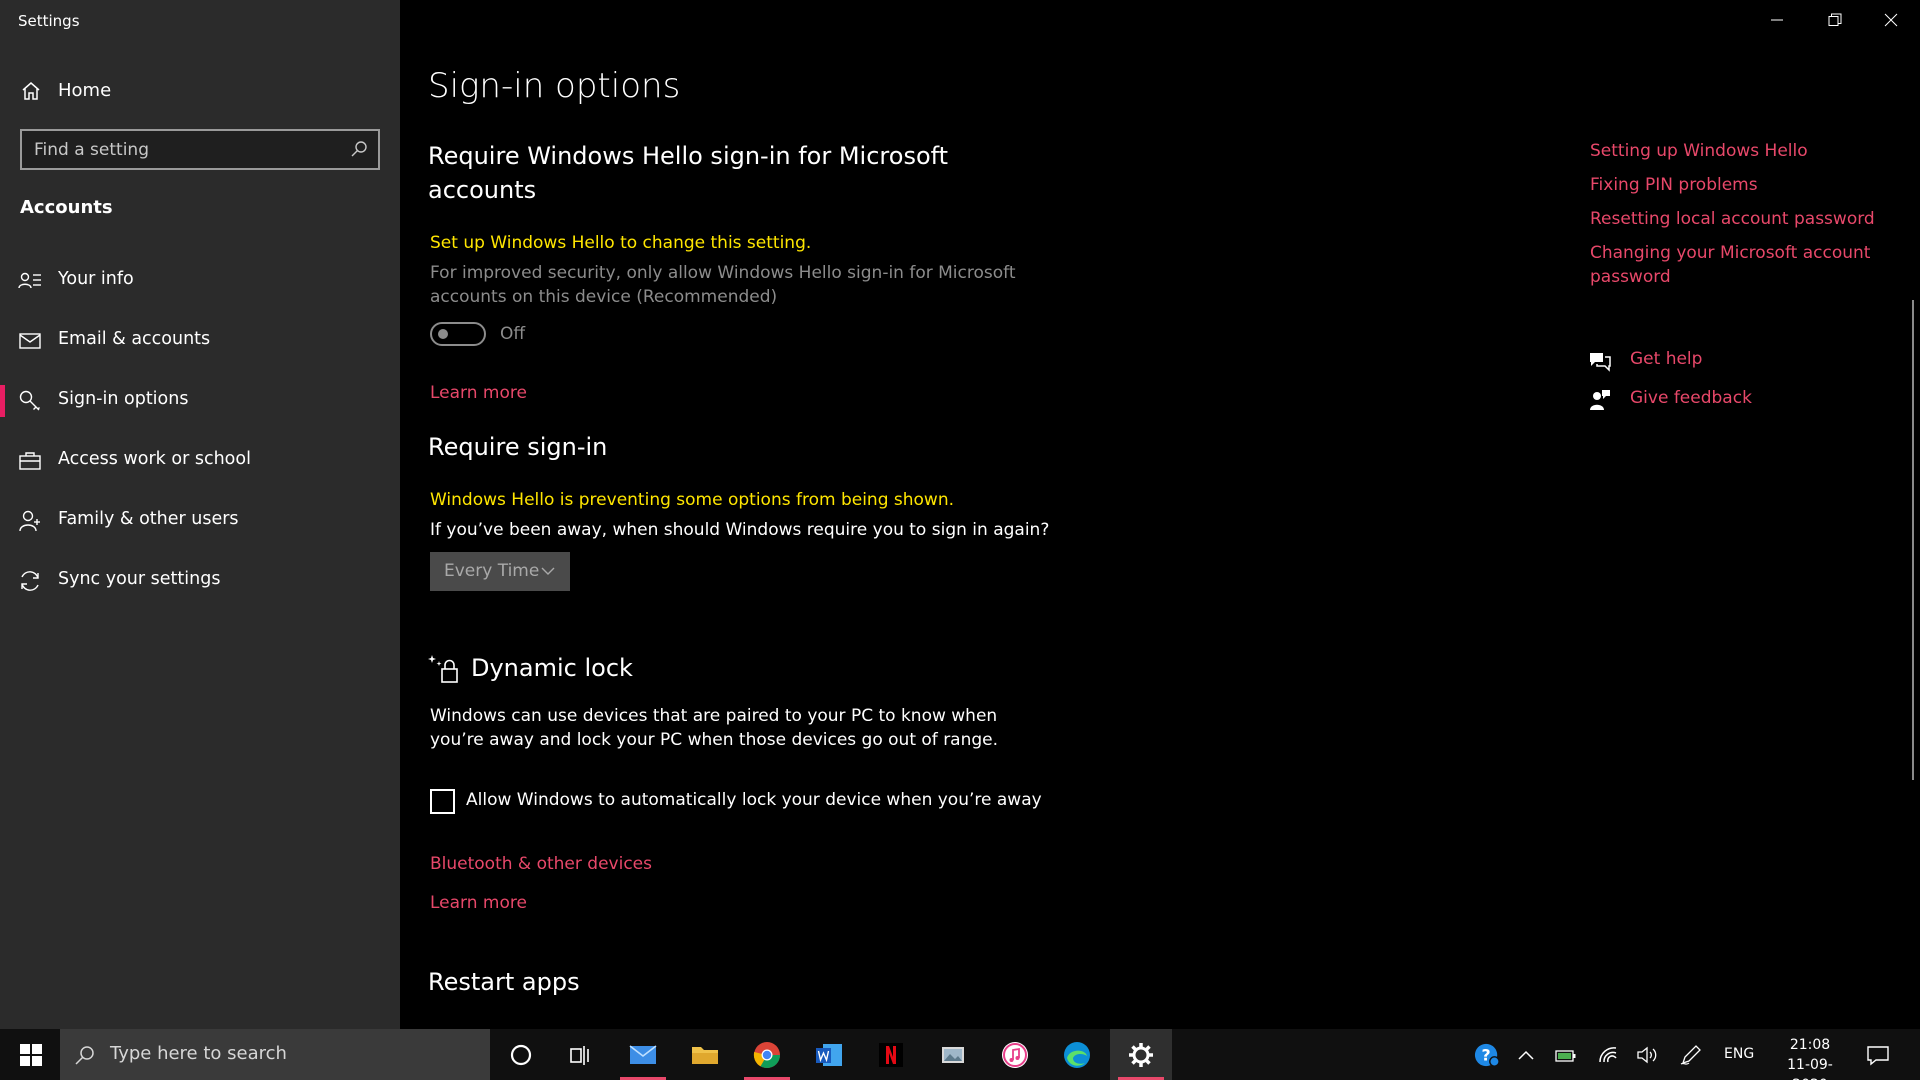 Image resolution: width=1920 pixels, height=1080 pixels. I want to click on minimize-button, so click(1777, 20).